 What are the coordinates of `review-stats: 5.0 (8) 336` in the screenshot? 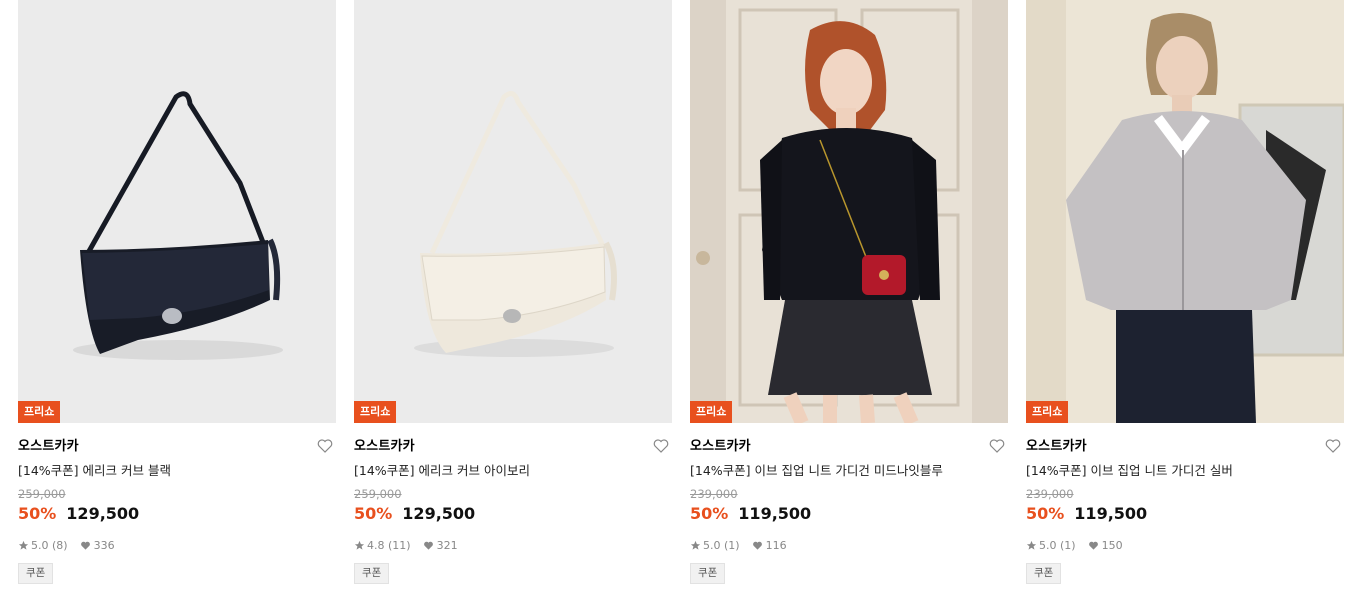 It's located at (177, 545).